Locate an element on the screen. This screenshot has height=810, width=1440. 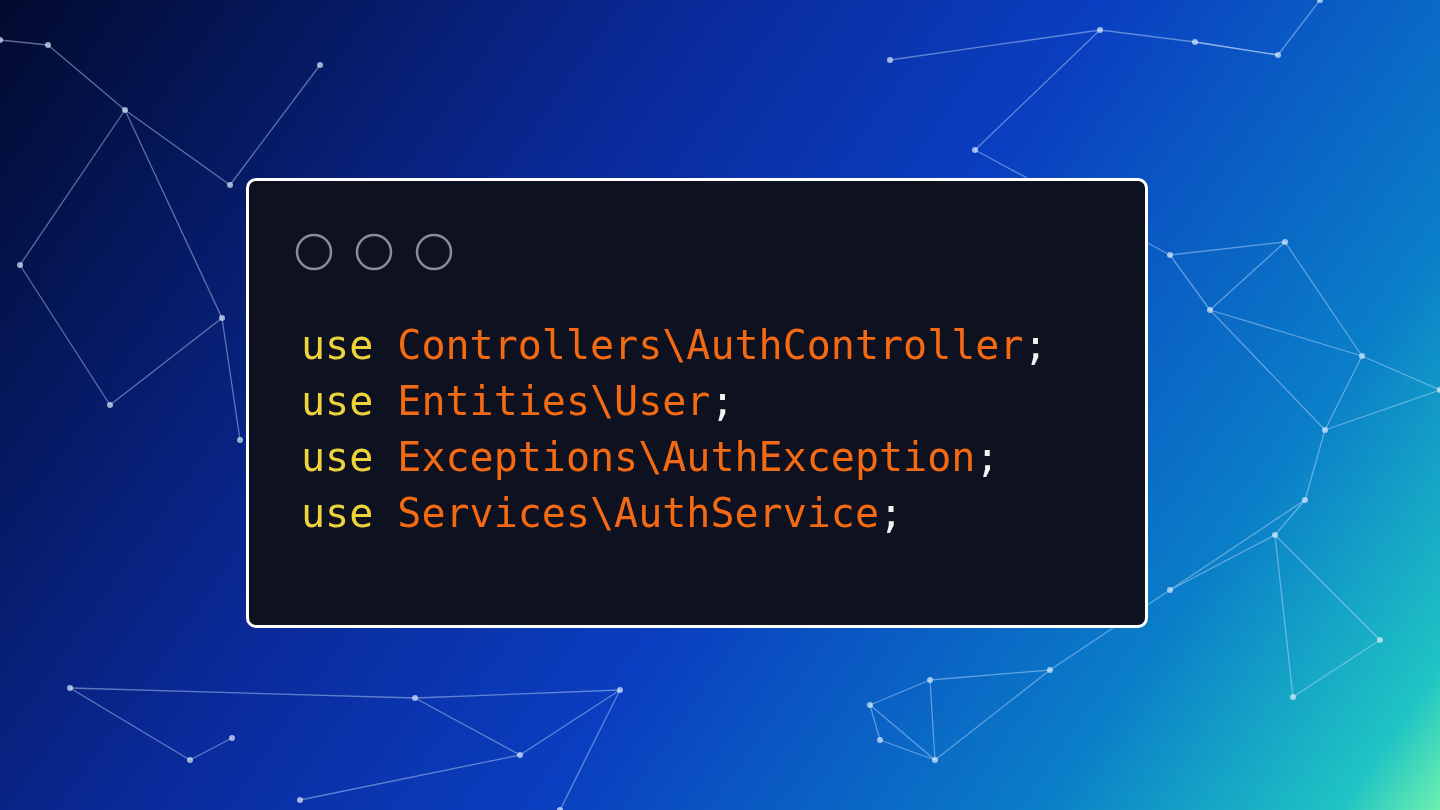
code-line: use Exceptions\AuthException; is located at coordinates (651, 457).